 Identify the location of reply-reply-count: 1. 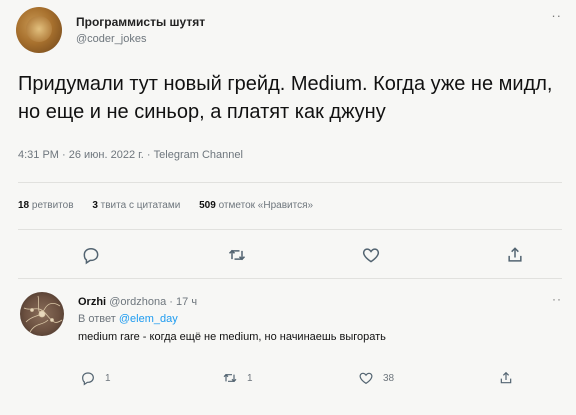
(108, 378).